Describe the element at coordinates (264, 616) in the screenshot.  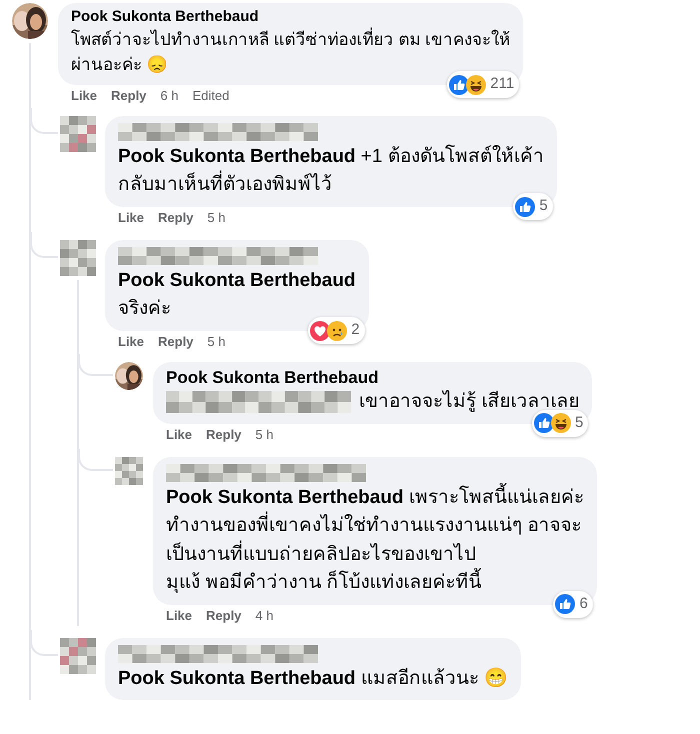
I see `timestamp: 4 h` at that location.